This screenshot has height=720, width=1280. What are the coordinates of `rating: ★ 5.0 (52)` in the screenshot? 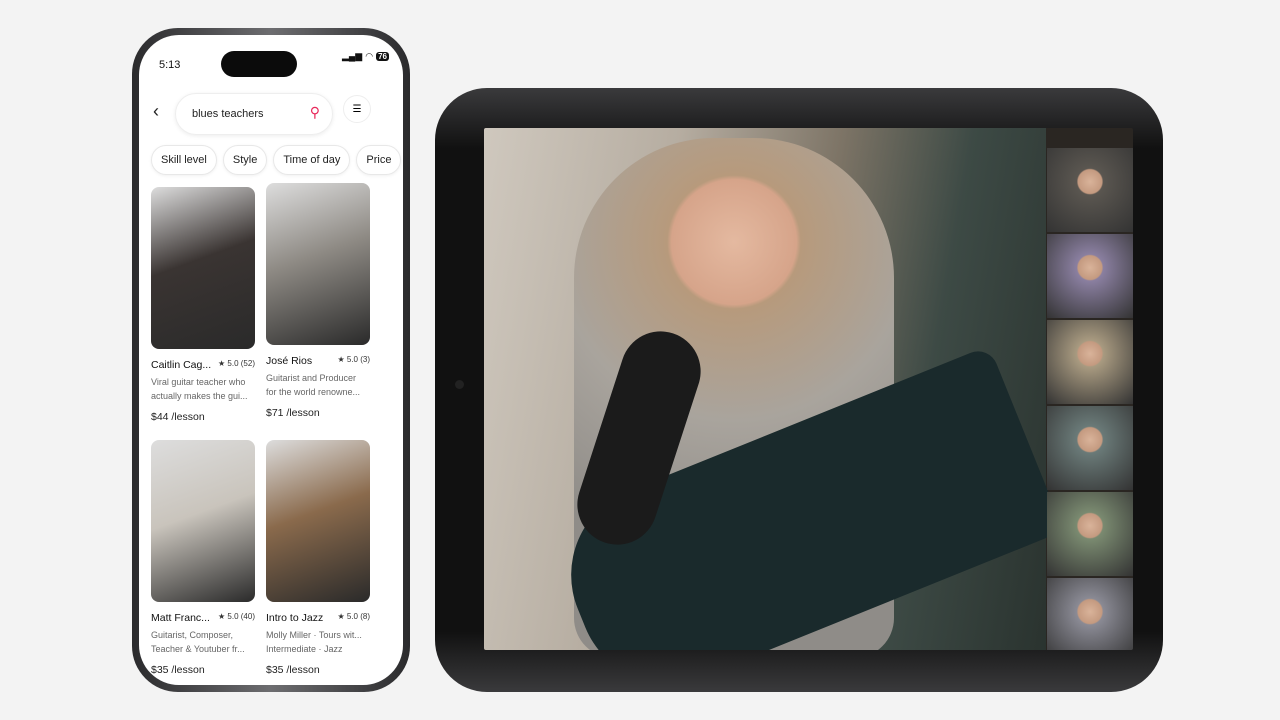 It's located at (236, 363).